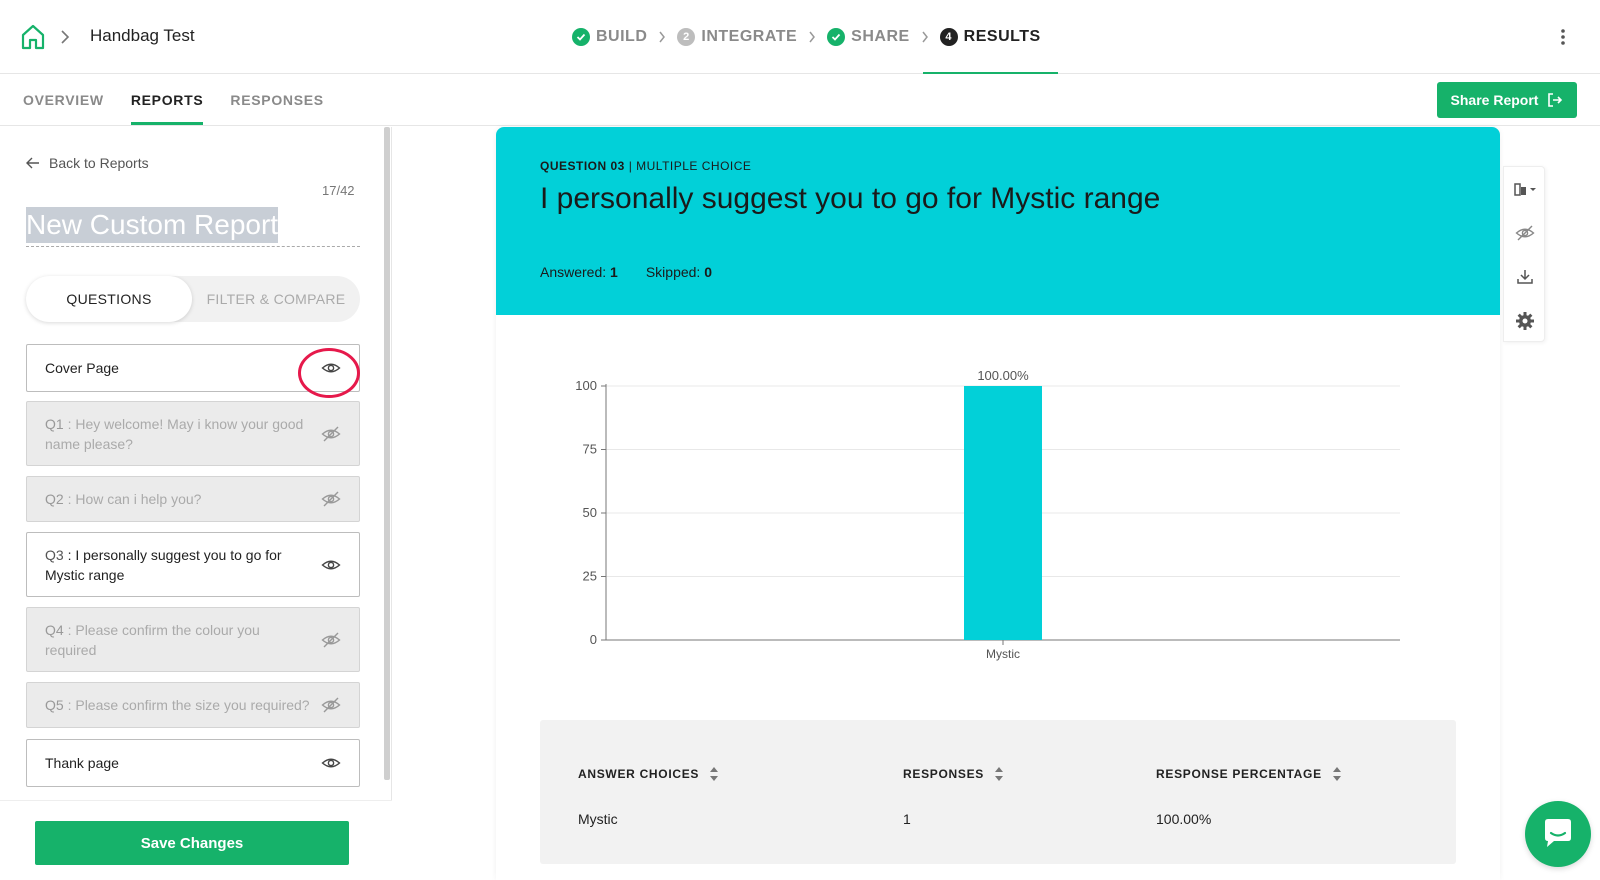 This screenshot has height=880, width=1600. I want to click on settings-icon, so click(1525, 321).